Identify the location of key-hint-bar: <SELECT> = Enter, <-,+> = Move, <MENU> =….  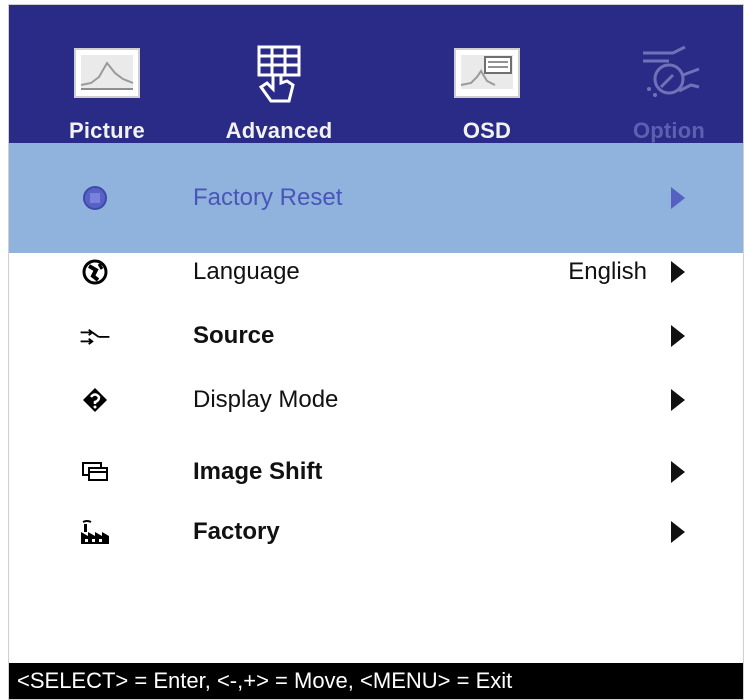
(376, 681).